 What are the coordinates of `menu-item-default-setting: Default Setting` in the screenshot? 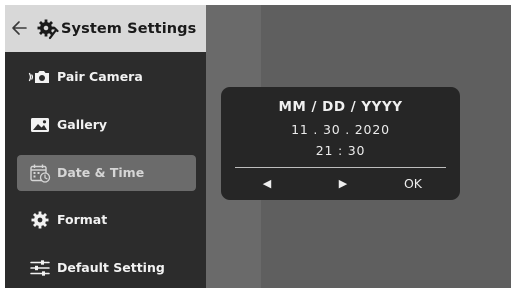 It's located at (105, 268).